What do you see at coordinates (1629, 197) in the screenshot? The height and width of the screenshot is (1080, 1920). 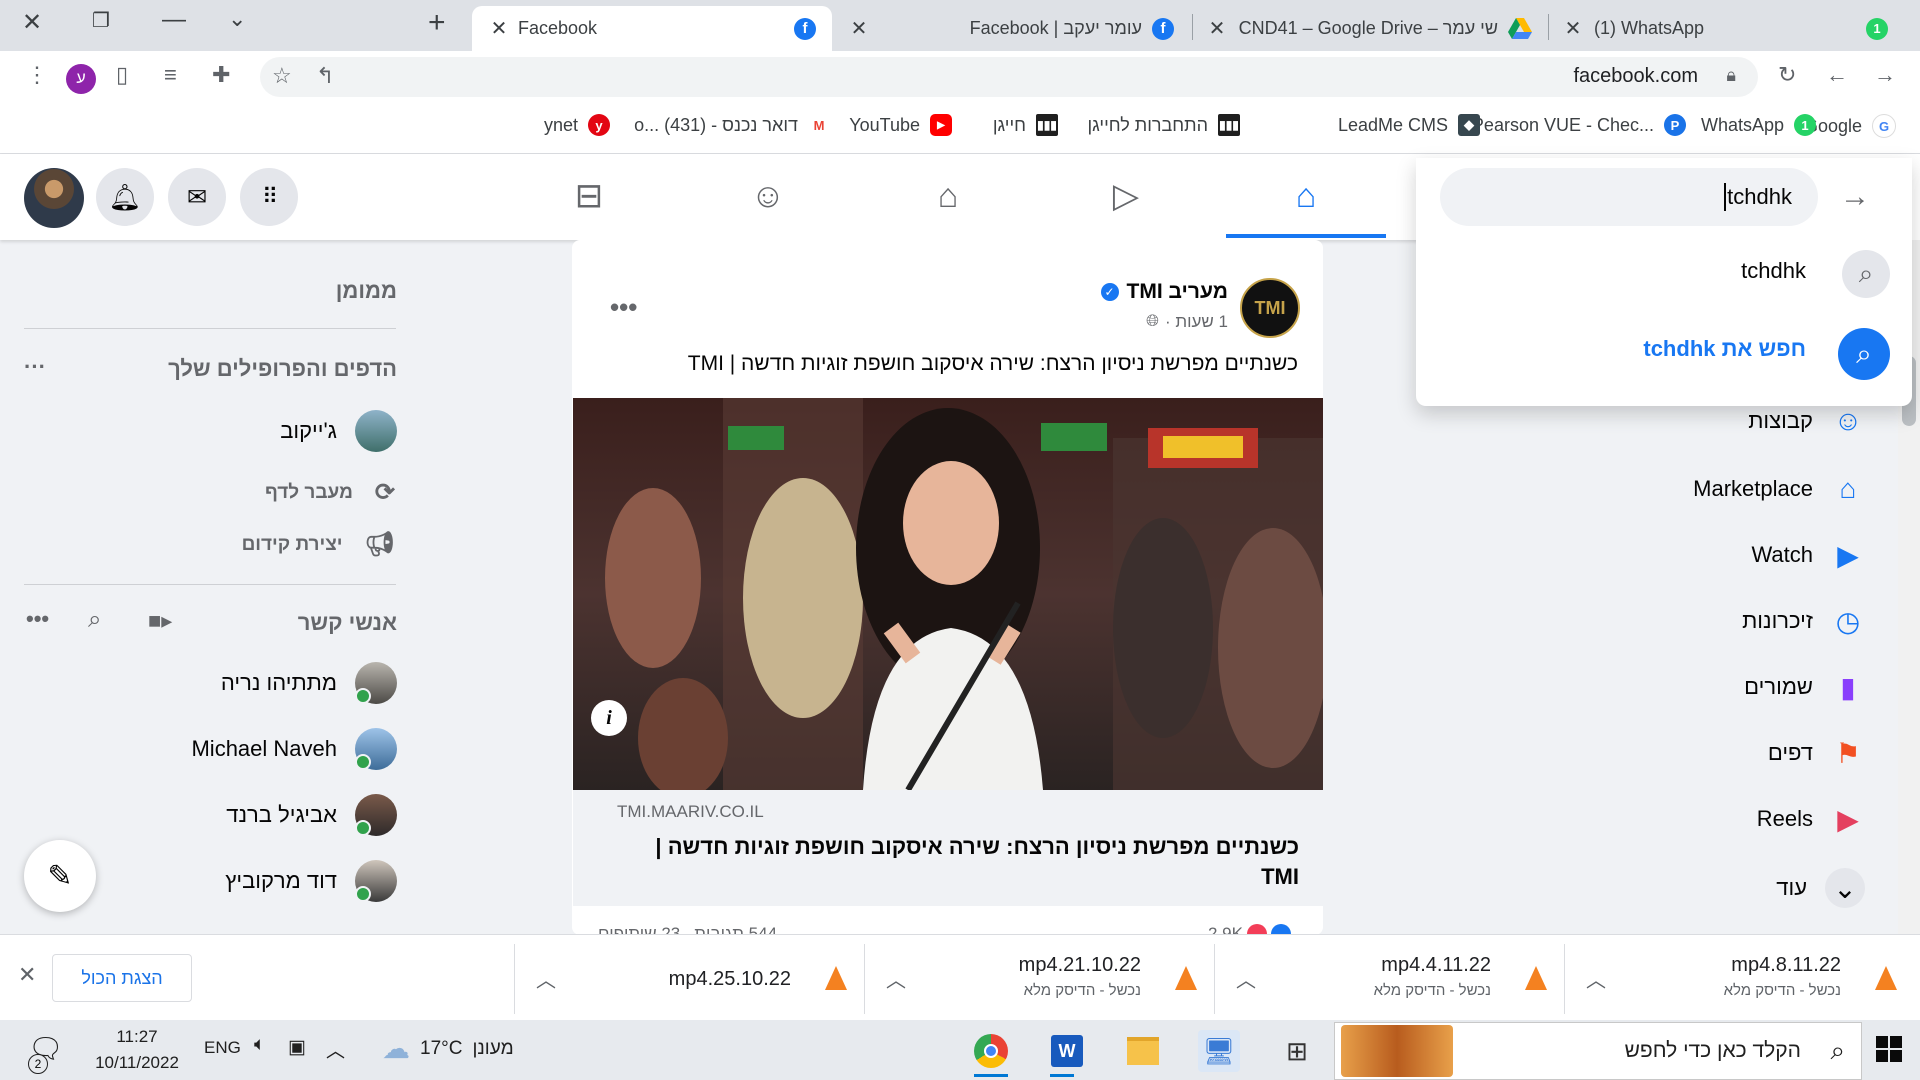 I see `search-input: tchdhk` at bounding box center [1629, 197].